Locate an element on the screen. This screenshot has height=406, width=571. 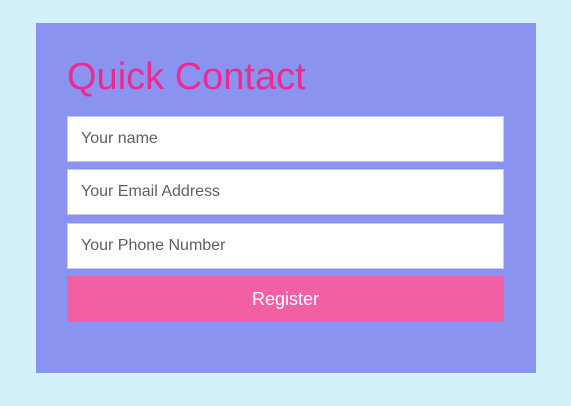
email-field is located at coordinates (285, 192).